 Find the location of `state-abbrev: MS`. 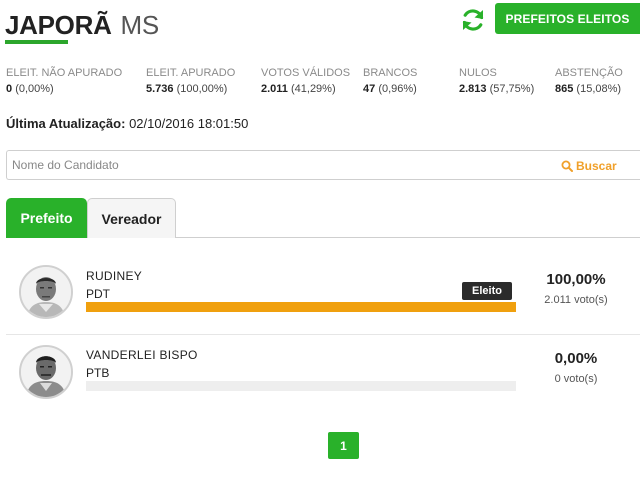

state-abbrev: MS is located at coordinates (140, 25).